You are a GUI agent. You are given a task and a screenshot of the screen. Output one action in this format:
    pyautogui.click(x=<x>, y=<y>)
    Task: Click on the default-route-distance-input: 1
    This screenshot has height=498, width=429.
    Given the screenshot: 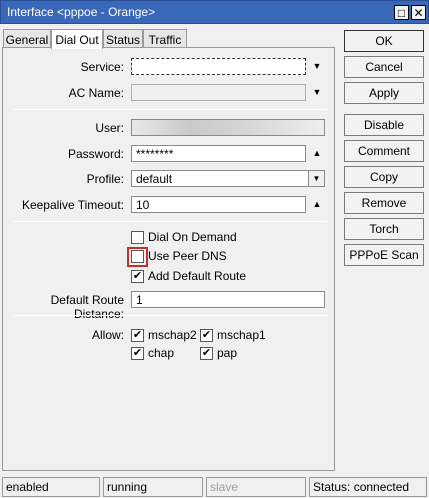 What is the action you would take?
    pyautogui.click(x=228, y=299)
    